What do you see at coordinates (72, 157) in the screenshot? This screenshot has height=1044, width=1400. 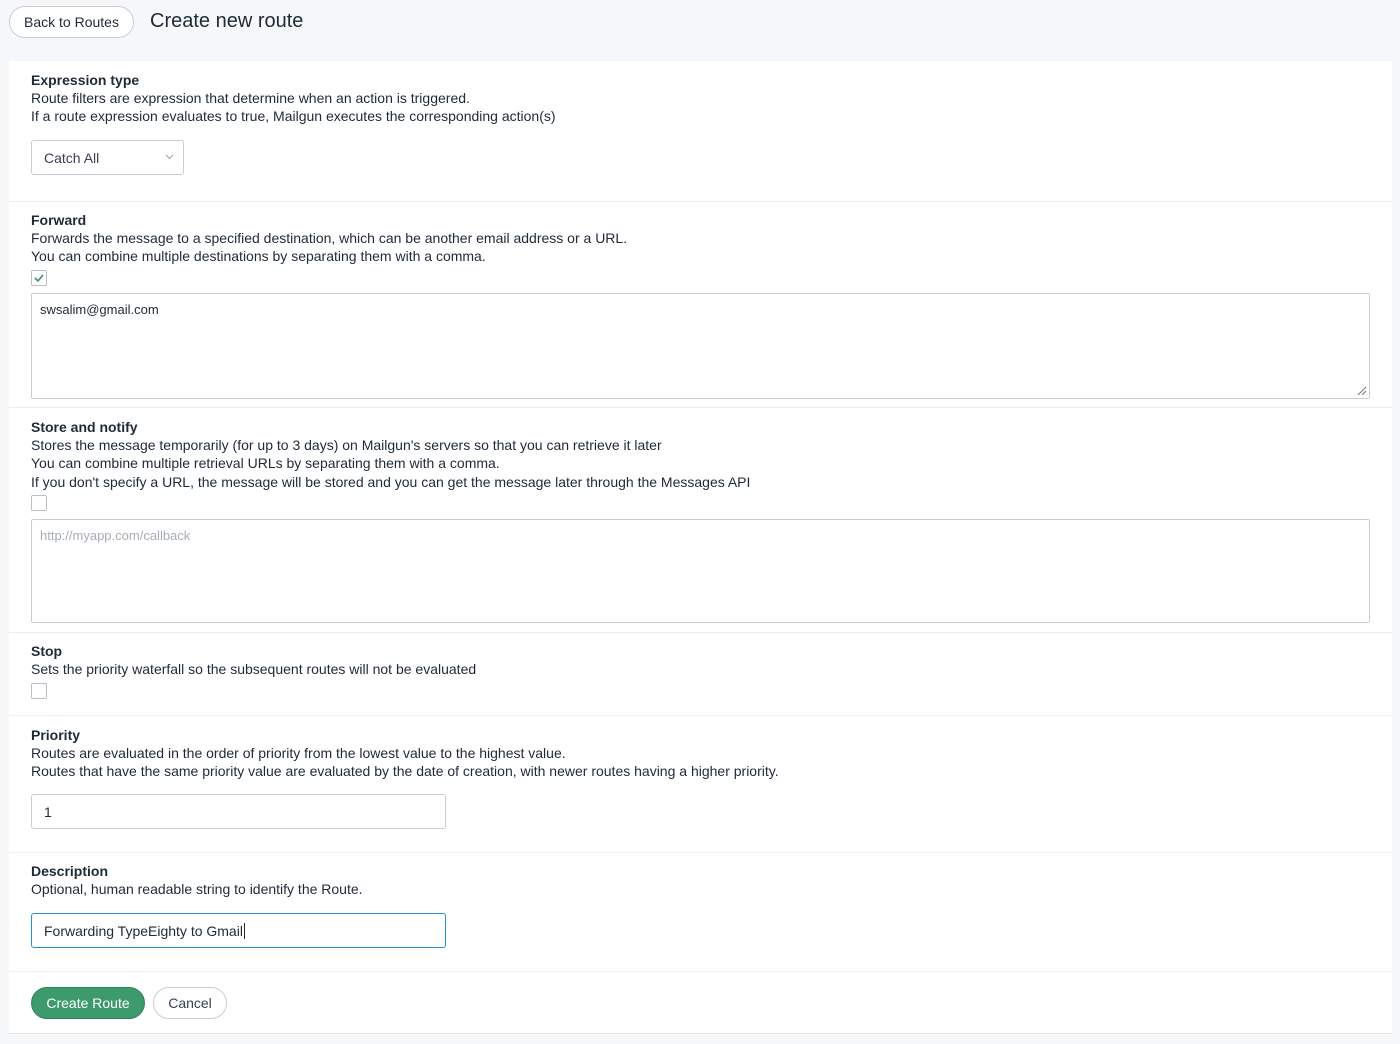 I see `expression-type-value: Catch All` at bounding box center [72, 157].